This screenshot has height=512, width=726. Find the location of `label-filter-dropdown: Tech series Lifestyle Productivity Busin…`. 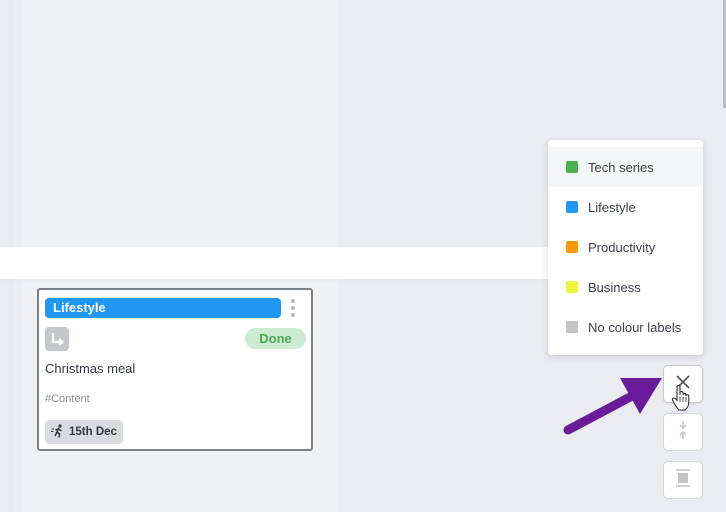

label-filter-dropdown: Tech series Lifestyle Productivity Busin… is located at coordinates (625, 247).